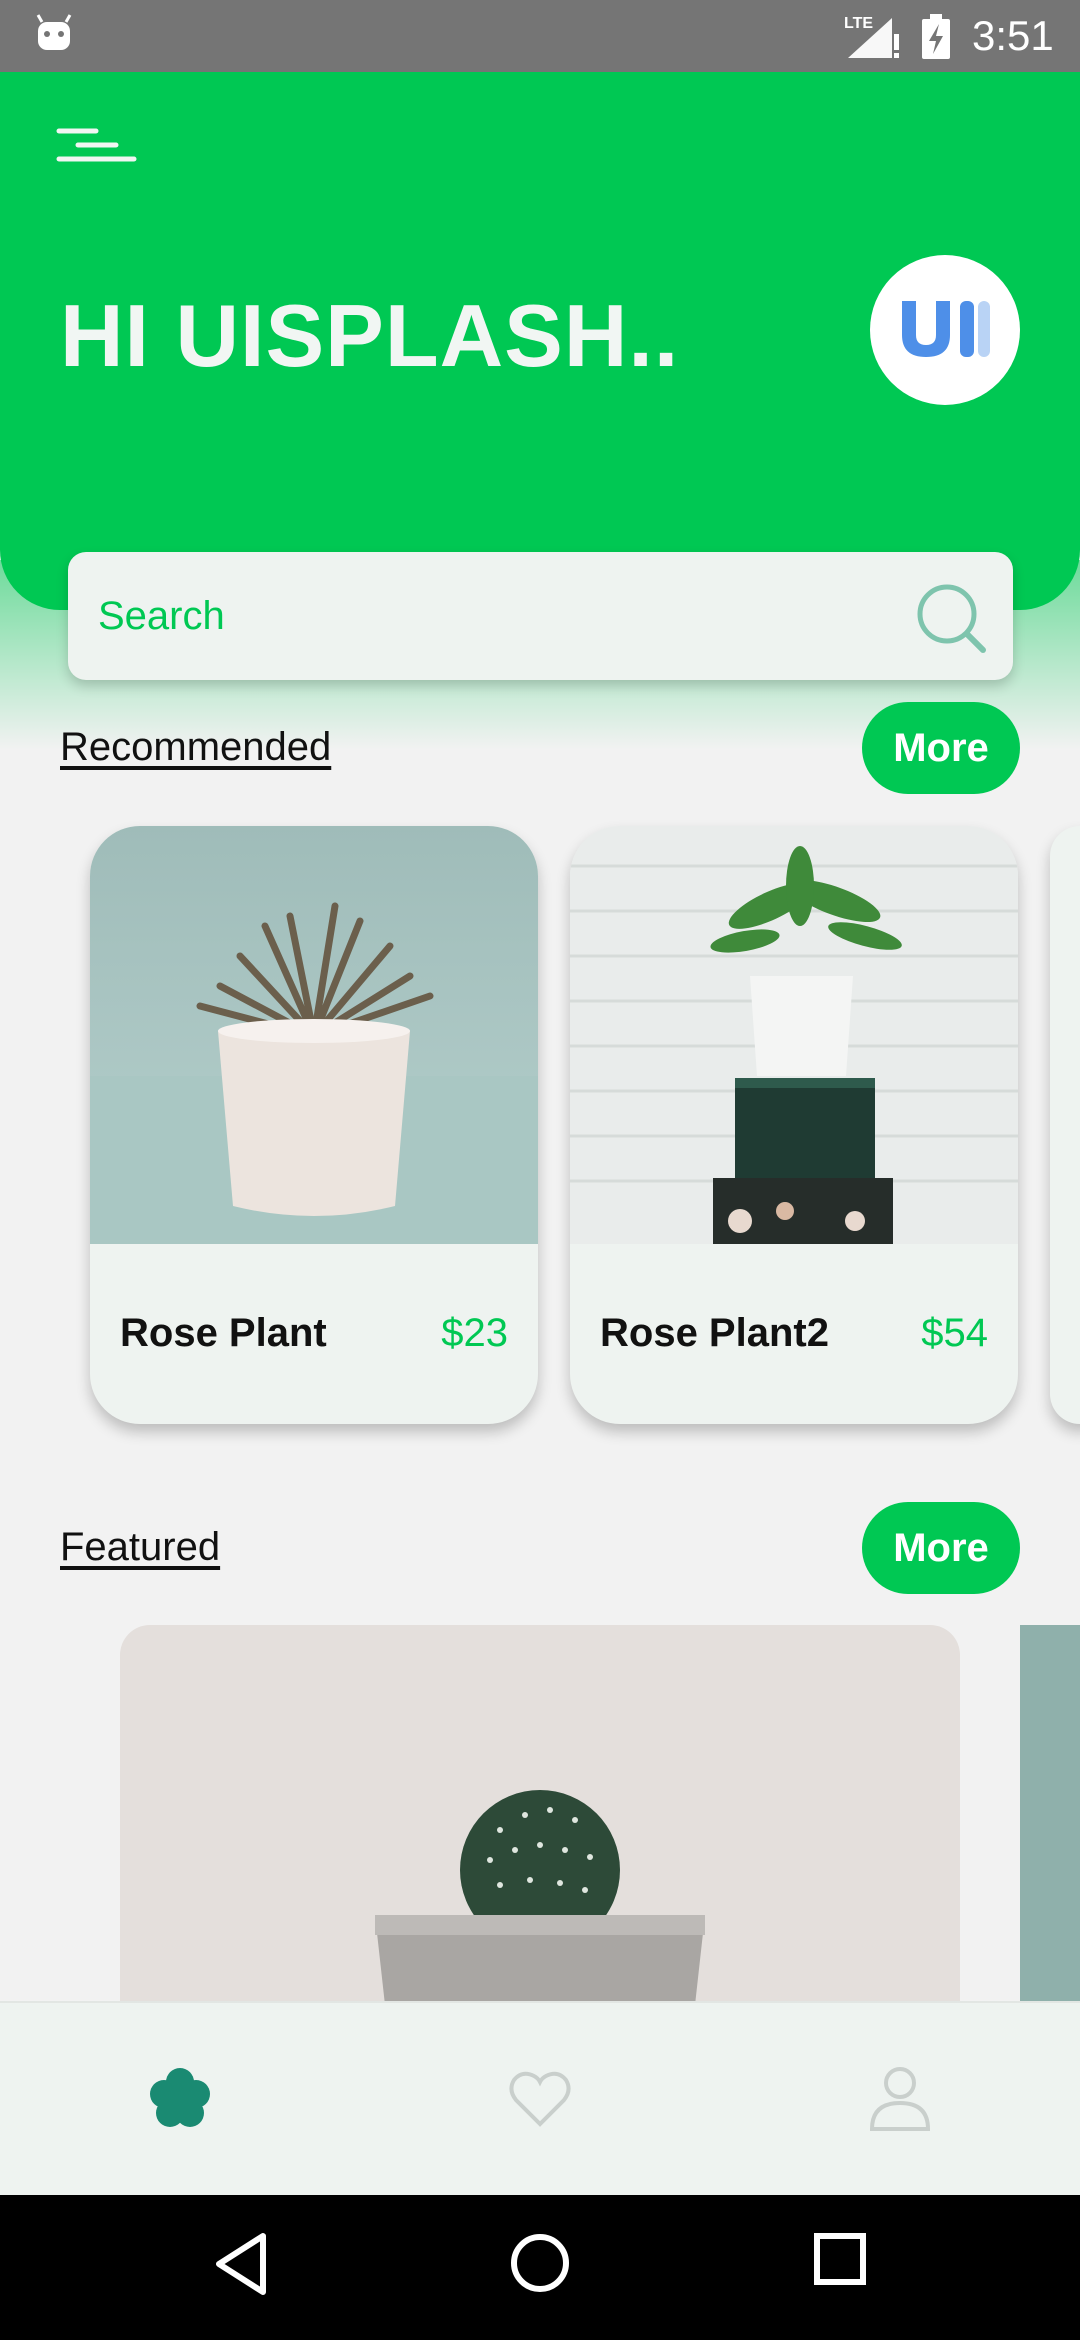 The height and width of the screenshot is (2340, 1080). I want to click on svg-text: LTE, so click(858, 23).